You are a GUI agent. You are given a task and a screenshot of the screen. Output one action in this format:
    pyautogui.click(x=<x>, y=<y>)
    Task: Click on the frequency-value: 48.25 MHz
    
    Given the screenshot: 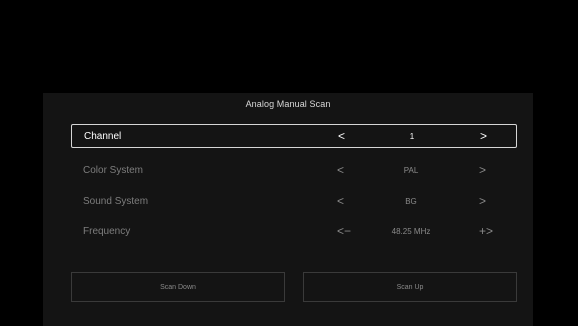 What is the action you would take?
    pyautogui.click(x=411, y=231)
    